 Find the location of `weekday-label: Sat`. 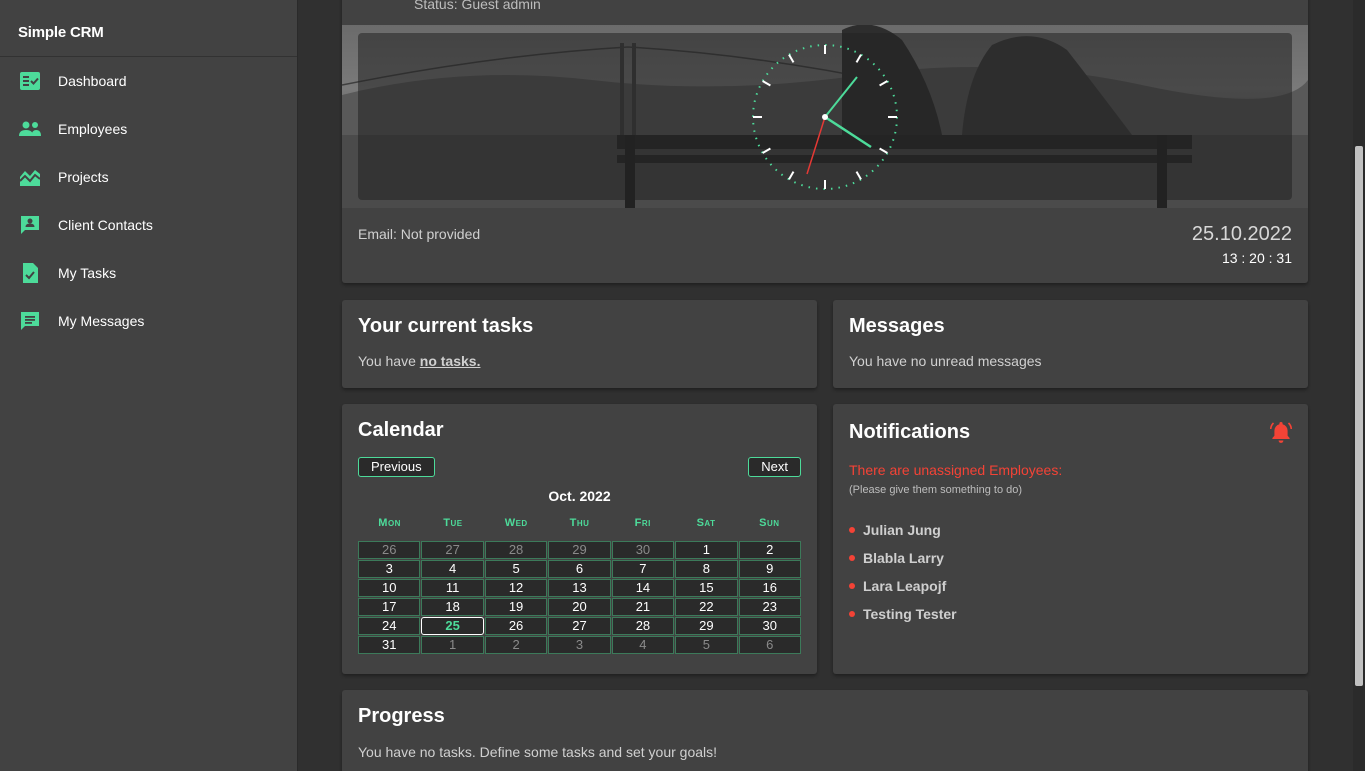

weekday-label: Sat is located at coordinates (706, 523).